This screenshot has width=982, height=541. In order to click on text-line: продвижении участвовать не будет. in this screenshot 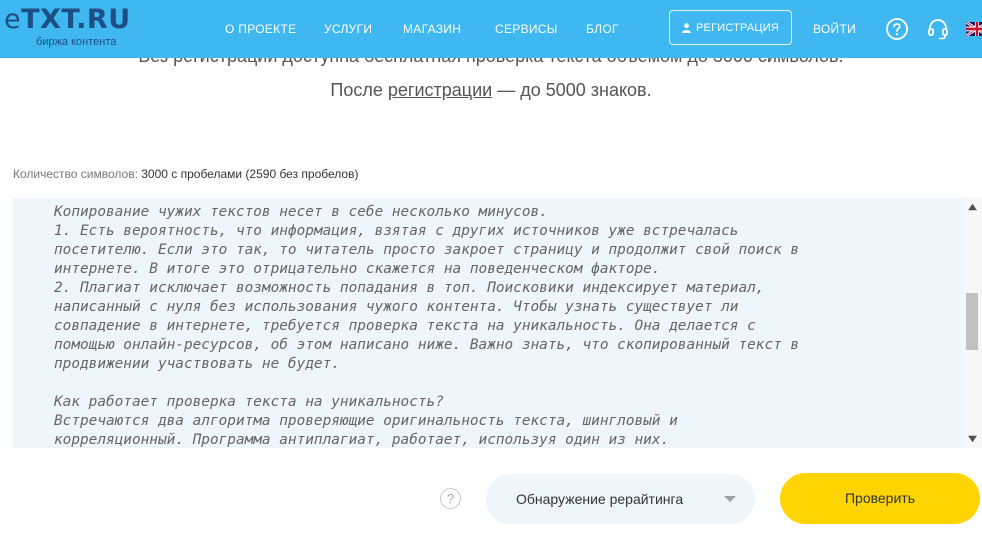, I will do `click(197, 364)`.